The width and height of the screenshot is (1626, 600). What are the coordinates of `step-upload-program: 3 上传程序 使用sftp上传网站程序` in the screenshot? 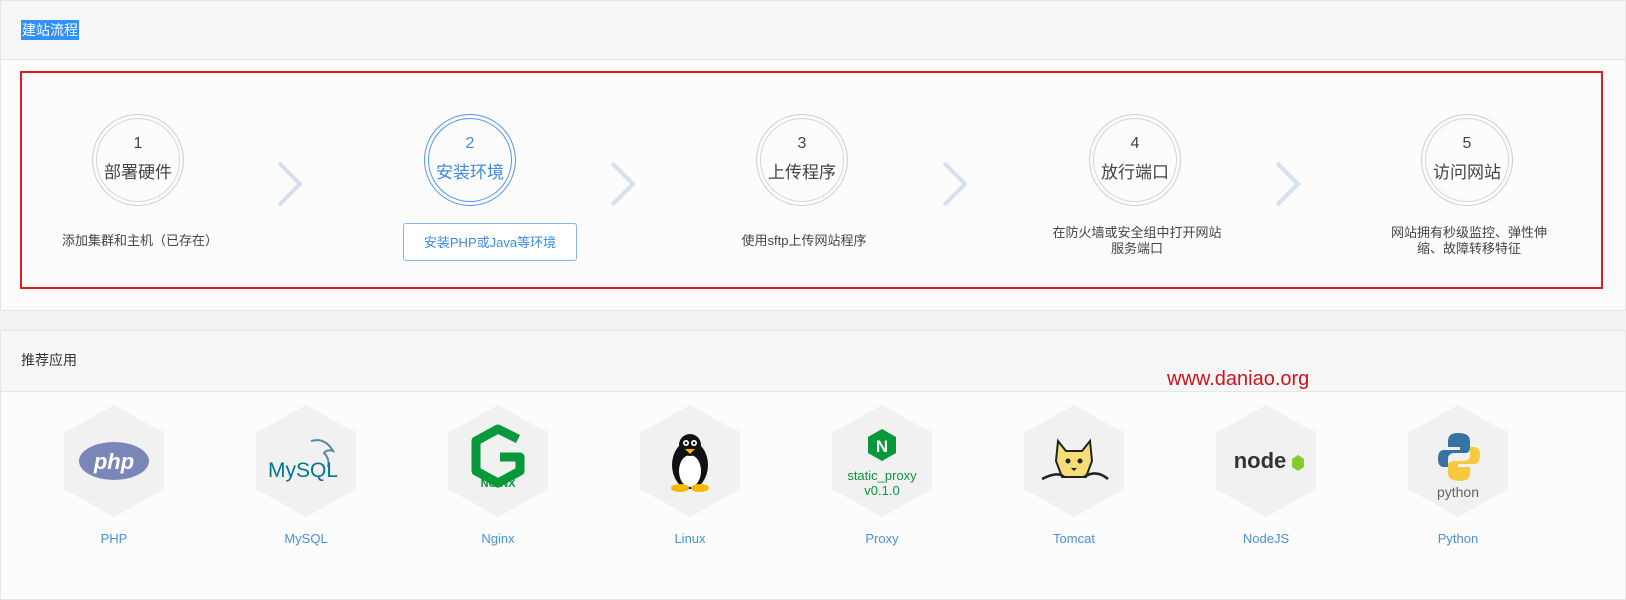 It's located at (804, 180).